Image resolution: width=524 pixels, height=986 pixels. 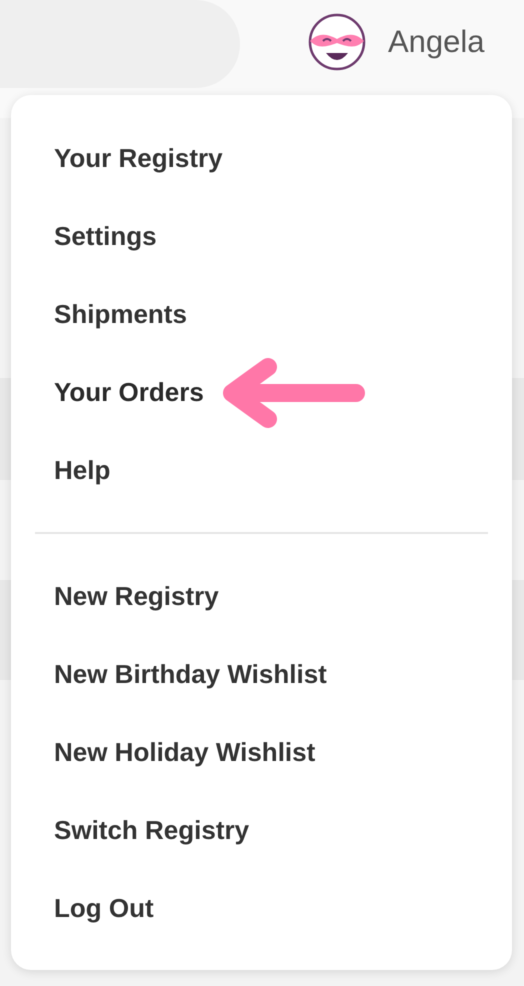 What do you see at coordinates (129, 392) in the screenshot?
I see `menu-item: Your Orders` at bounding box center [129, 392].